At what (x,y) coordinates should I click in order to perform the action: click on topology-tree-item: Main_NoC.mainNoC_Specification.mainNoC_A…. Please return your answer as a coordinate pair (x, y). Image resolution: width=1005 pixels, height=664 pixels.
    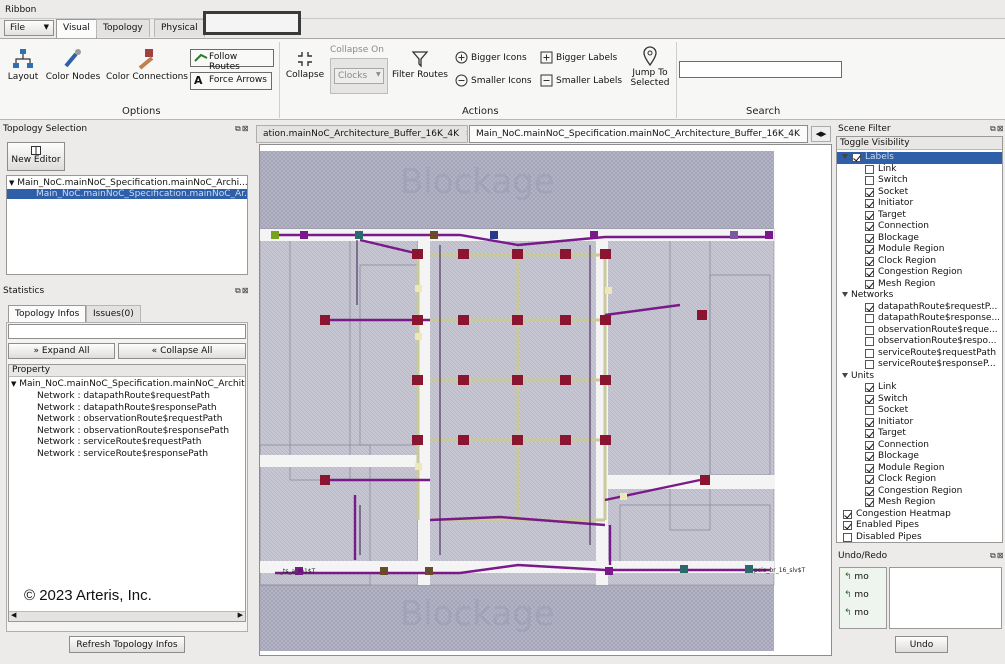
    Looking at the image, I should click on (127, 194).